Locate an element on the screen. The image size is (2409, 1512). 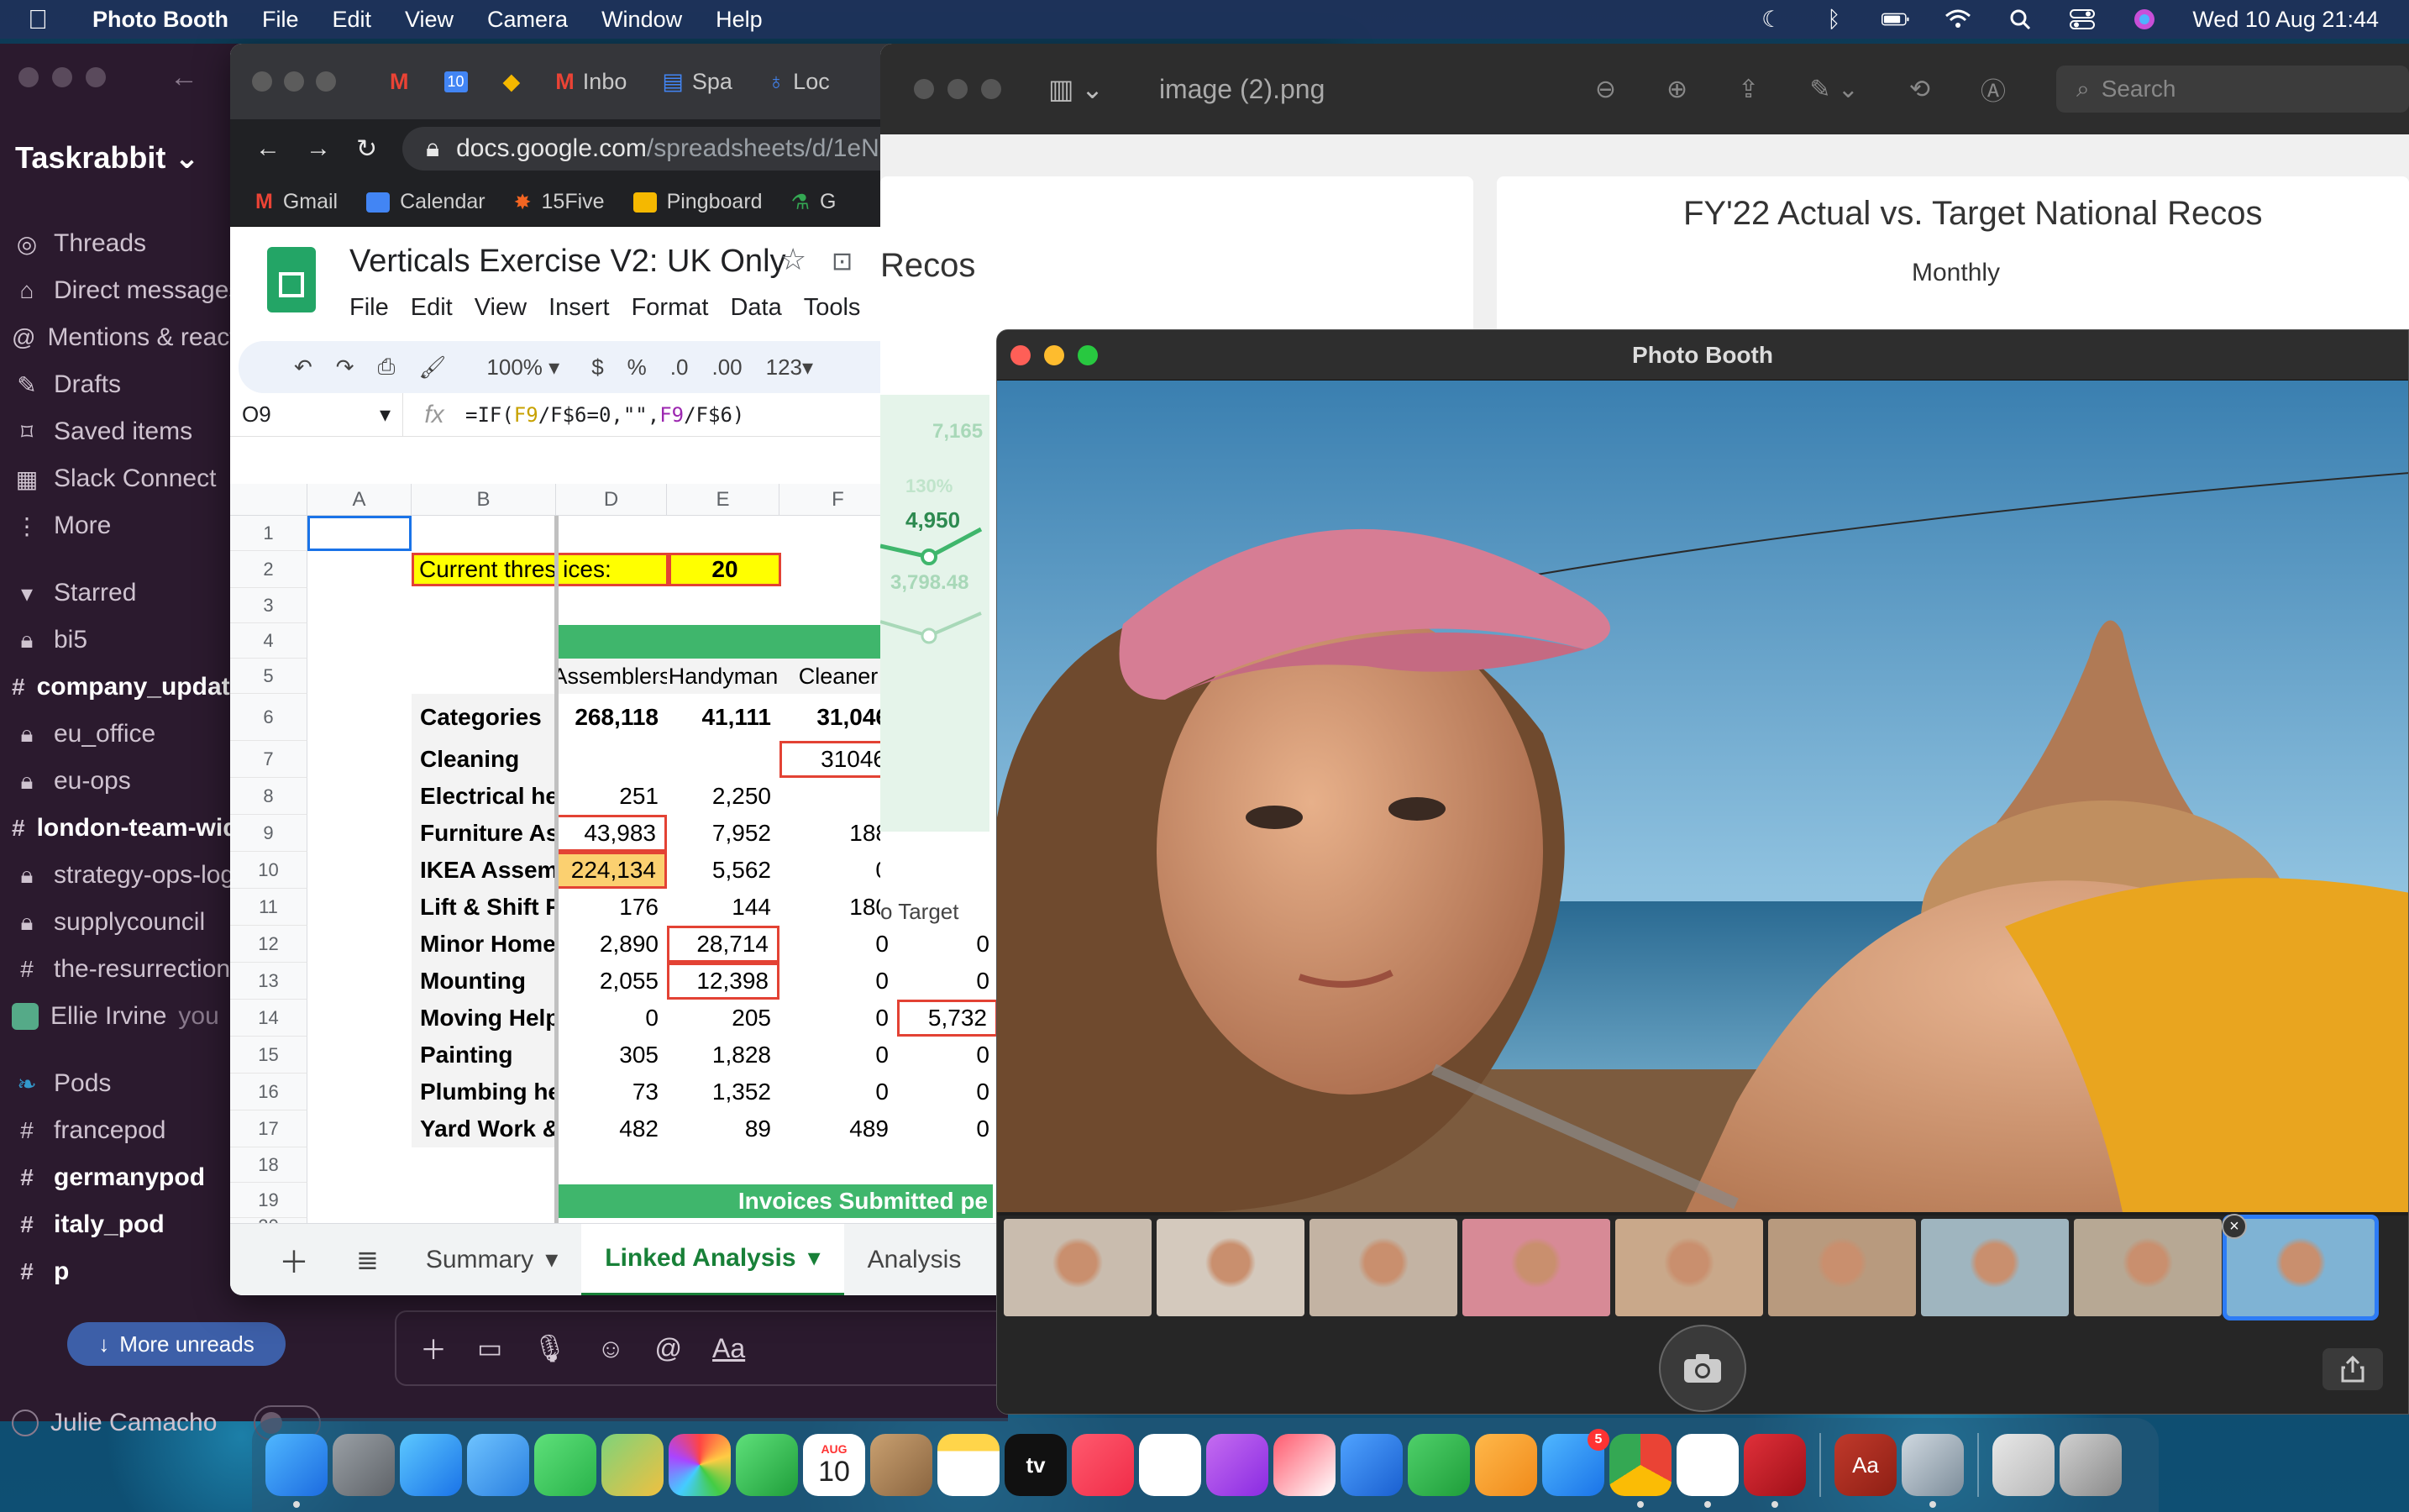
pages-icon is located at coordinates (1506, 1465).